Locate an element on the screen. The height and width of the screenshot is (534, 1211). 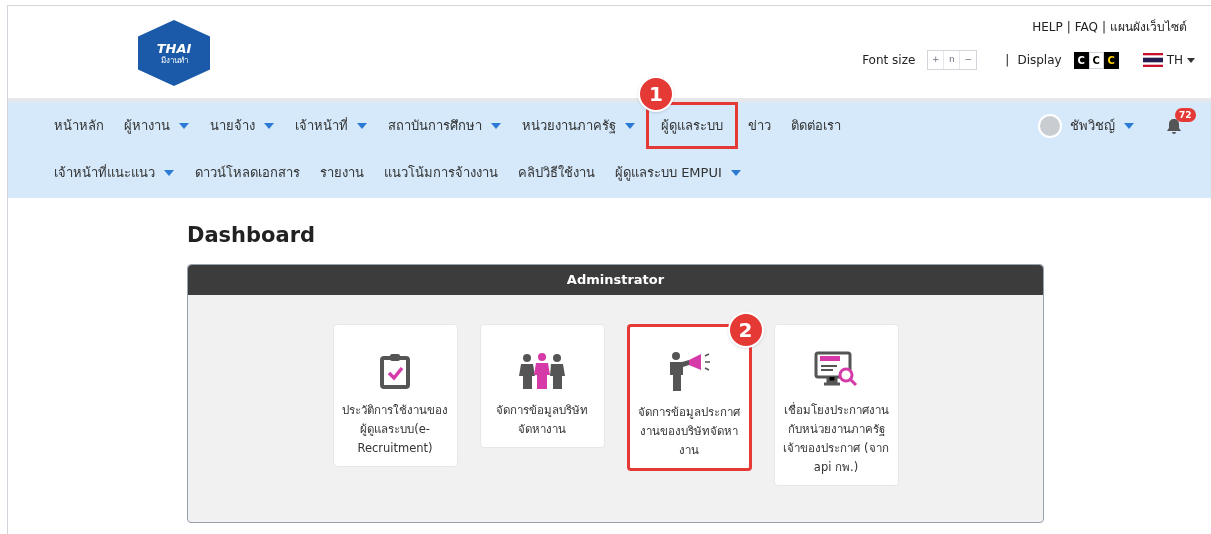
language-selector: TH is located at coordinates (1168, 60).